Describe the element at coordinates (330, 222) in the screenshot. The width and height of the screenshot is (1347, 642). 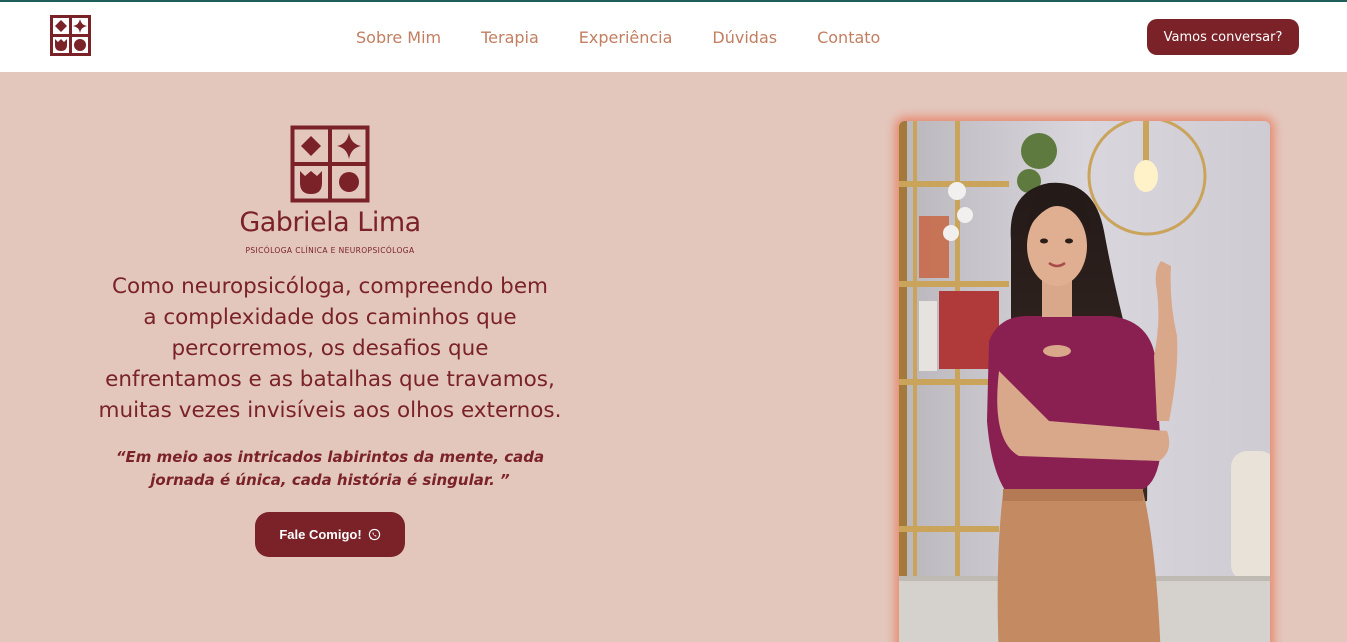
I see `brand-name: Gabriela Lima` at that location.